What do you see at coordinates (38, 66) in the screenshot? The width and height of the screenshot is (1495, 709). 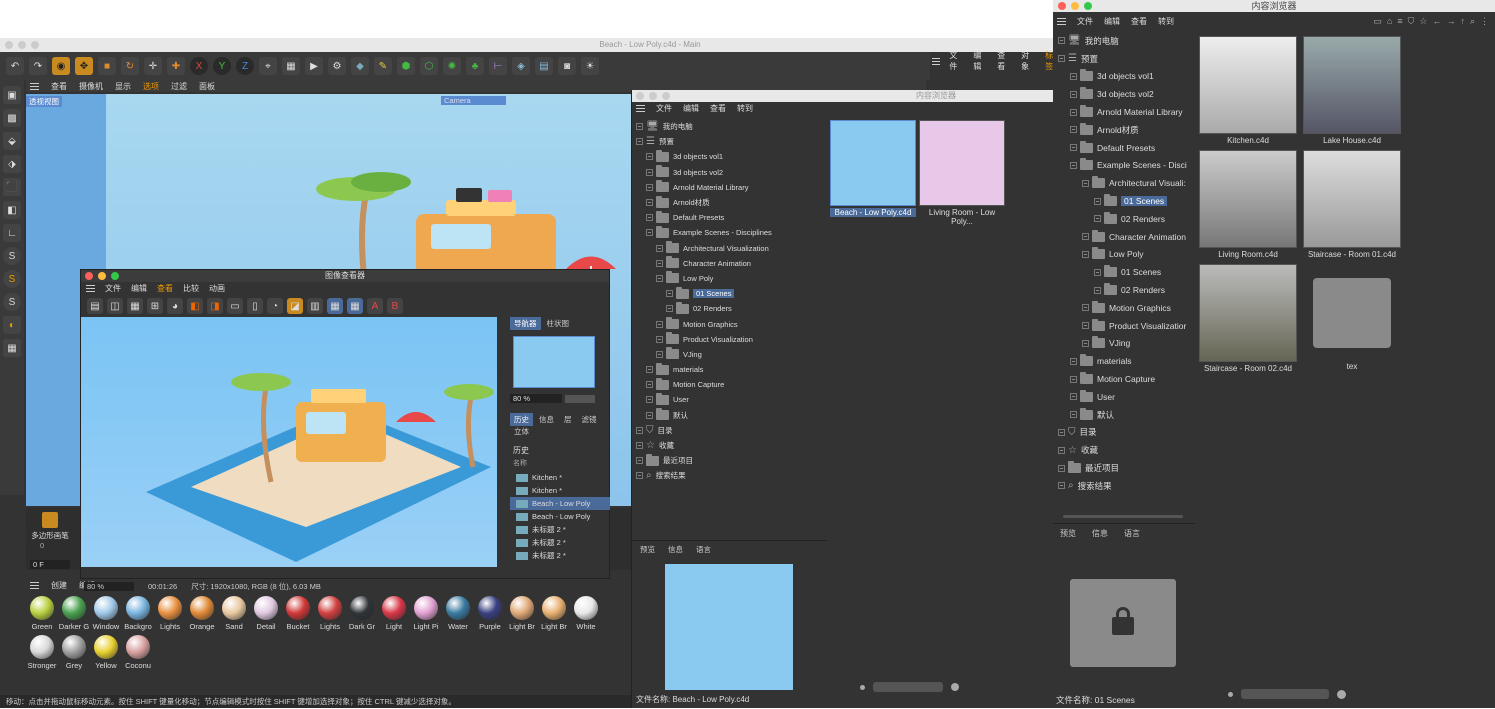 I see `redo-icon: ↷` at bounding box center [38, 66].